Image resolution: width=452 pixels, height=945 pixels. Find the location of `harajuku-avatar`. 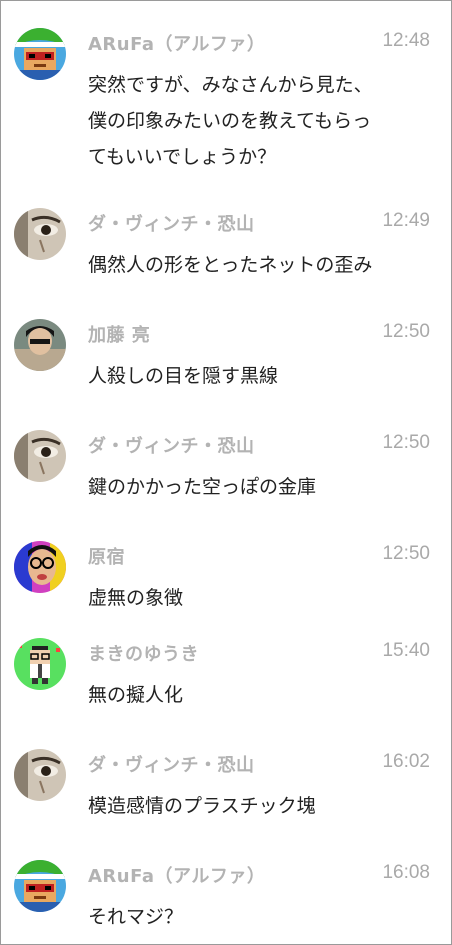

harajuku-avatar is located at coordinates (40, 567).